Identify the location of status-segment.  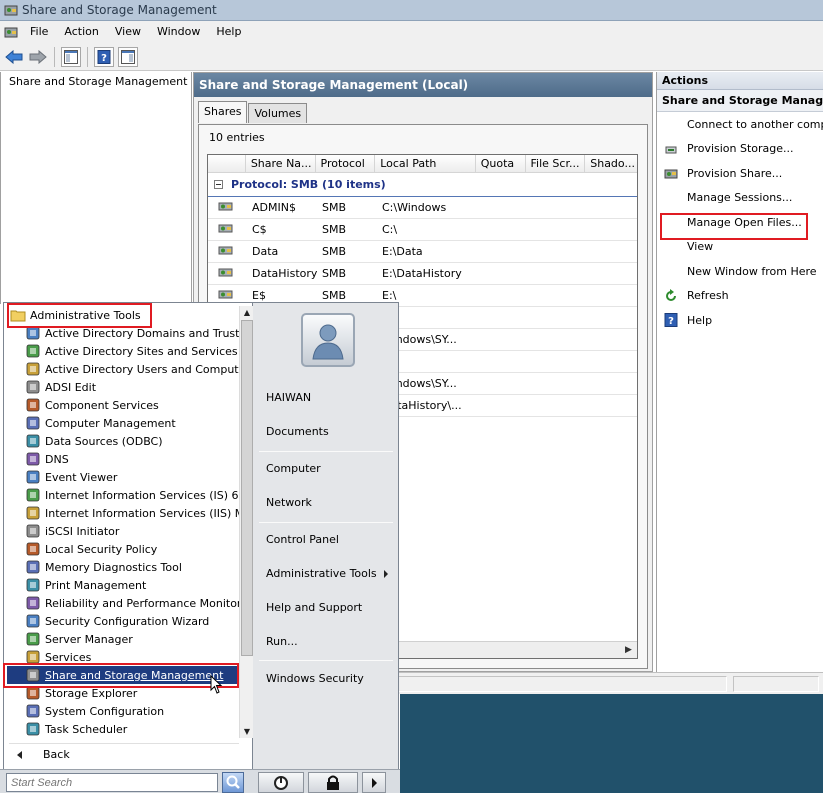
(776, 684).